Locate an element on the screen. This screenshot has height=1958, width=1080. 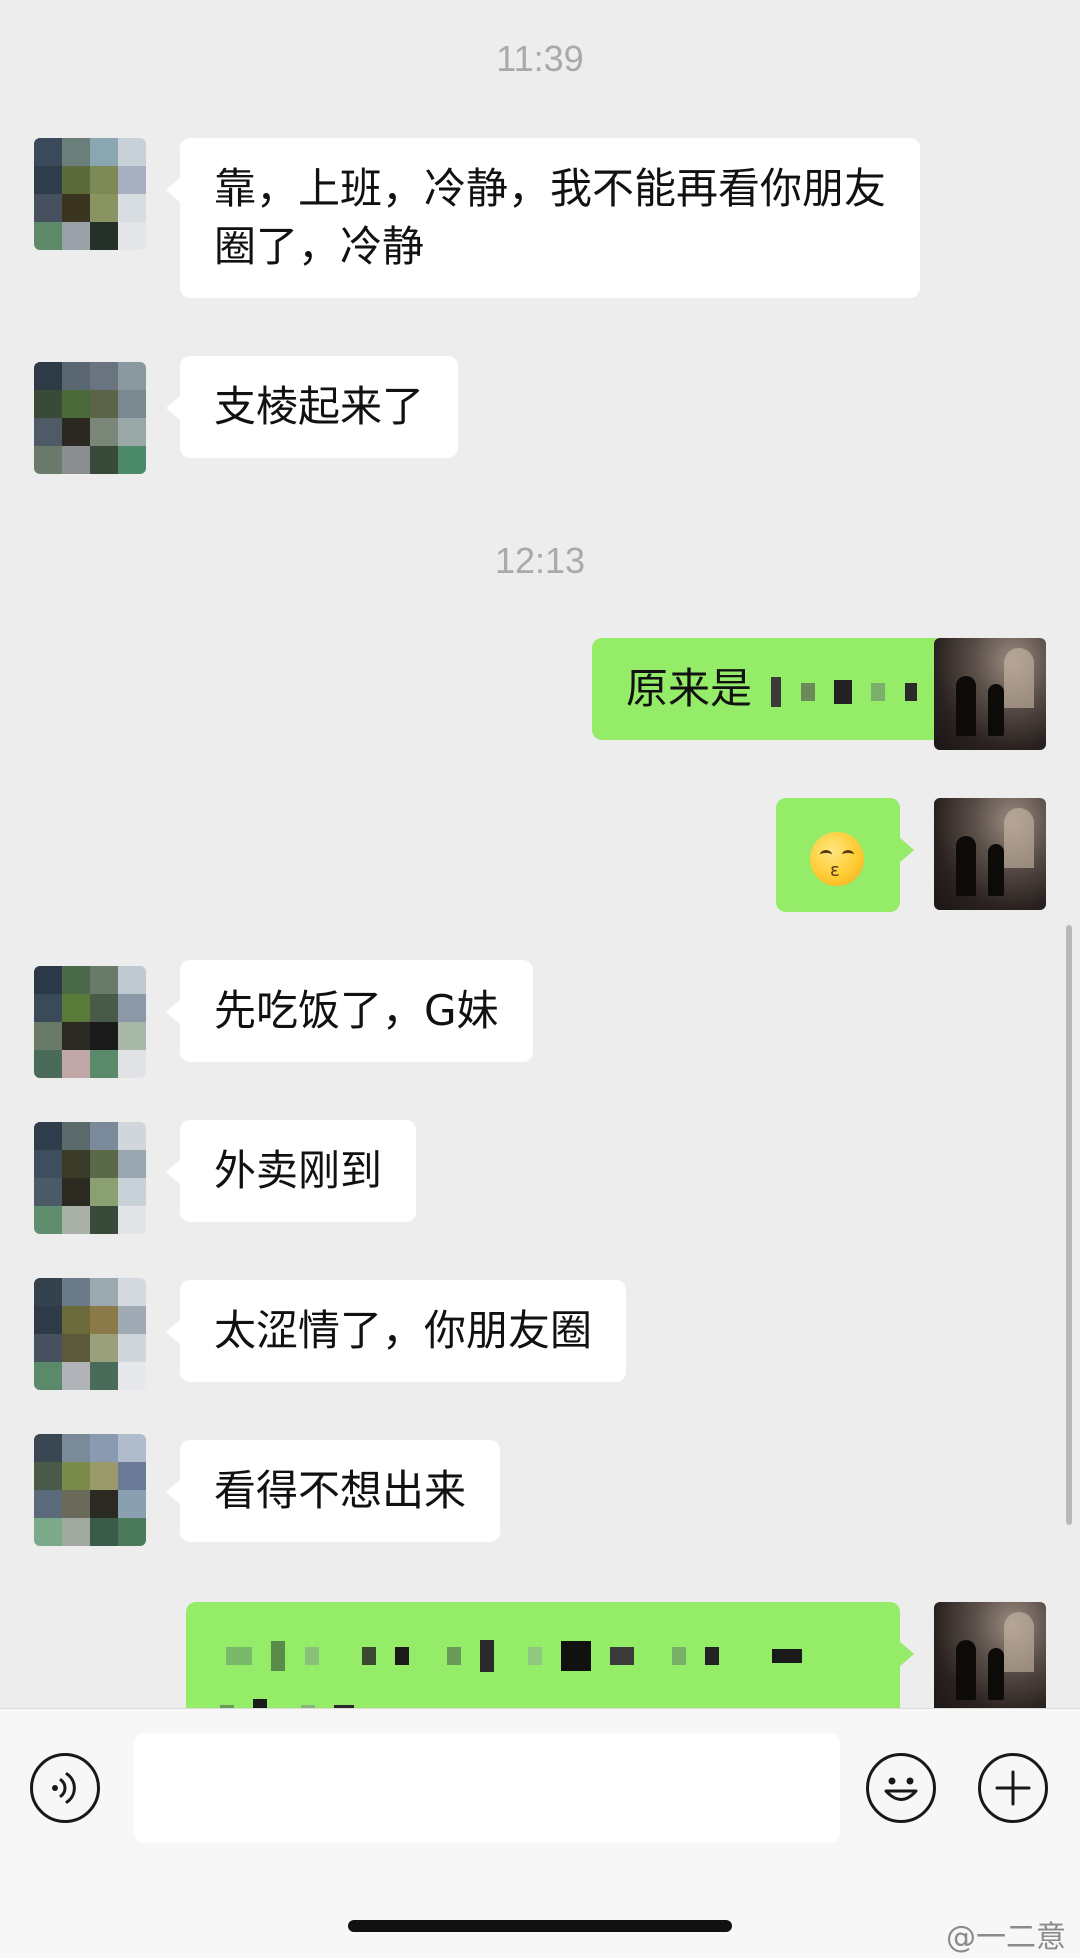
add-button is located at coordinates (1013, 1788).